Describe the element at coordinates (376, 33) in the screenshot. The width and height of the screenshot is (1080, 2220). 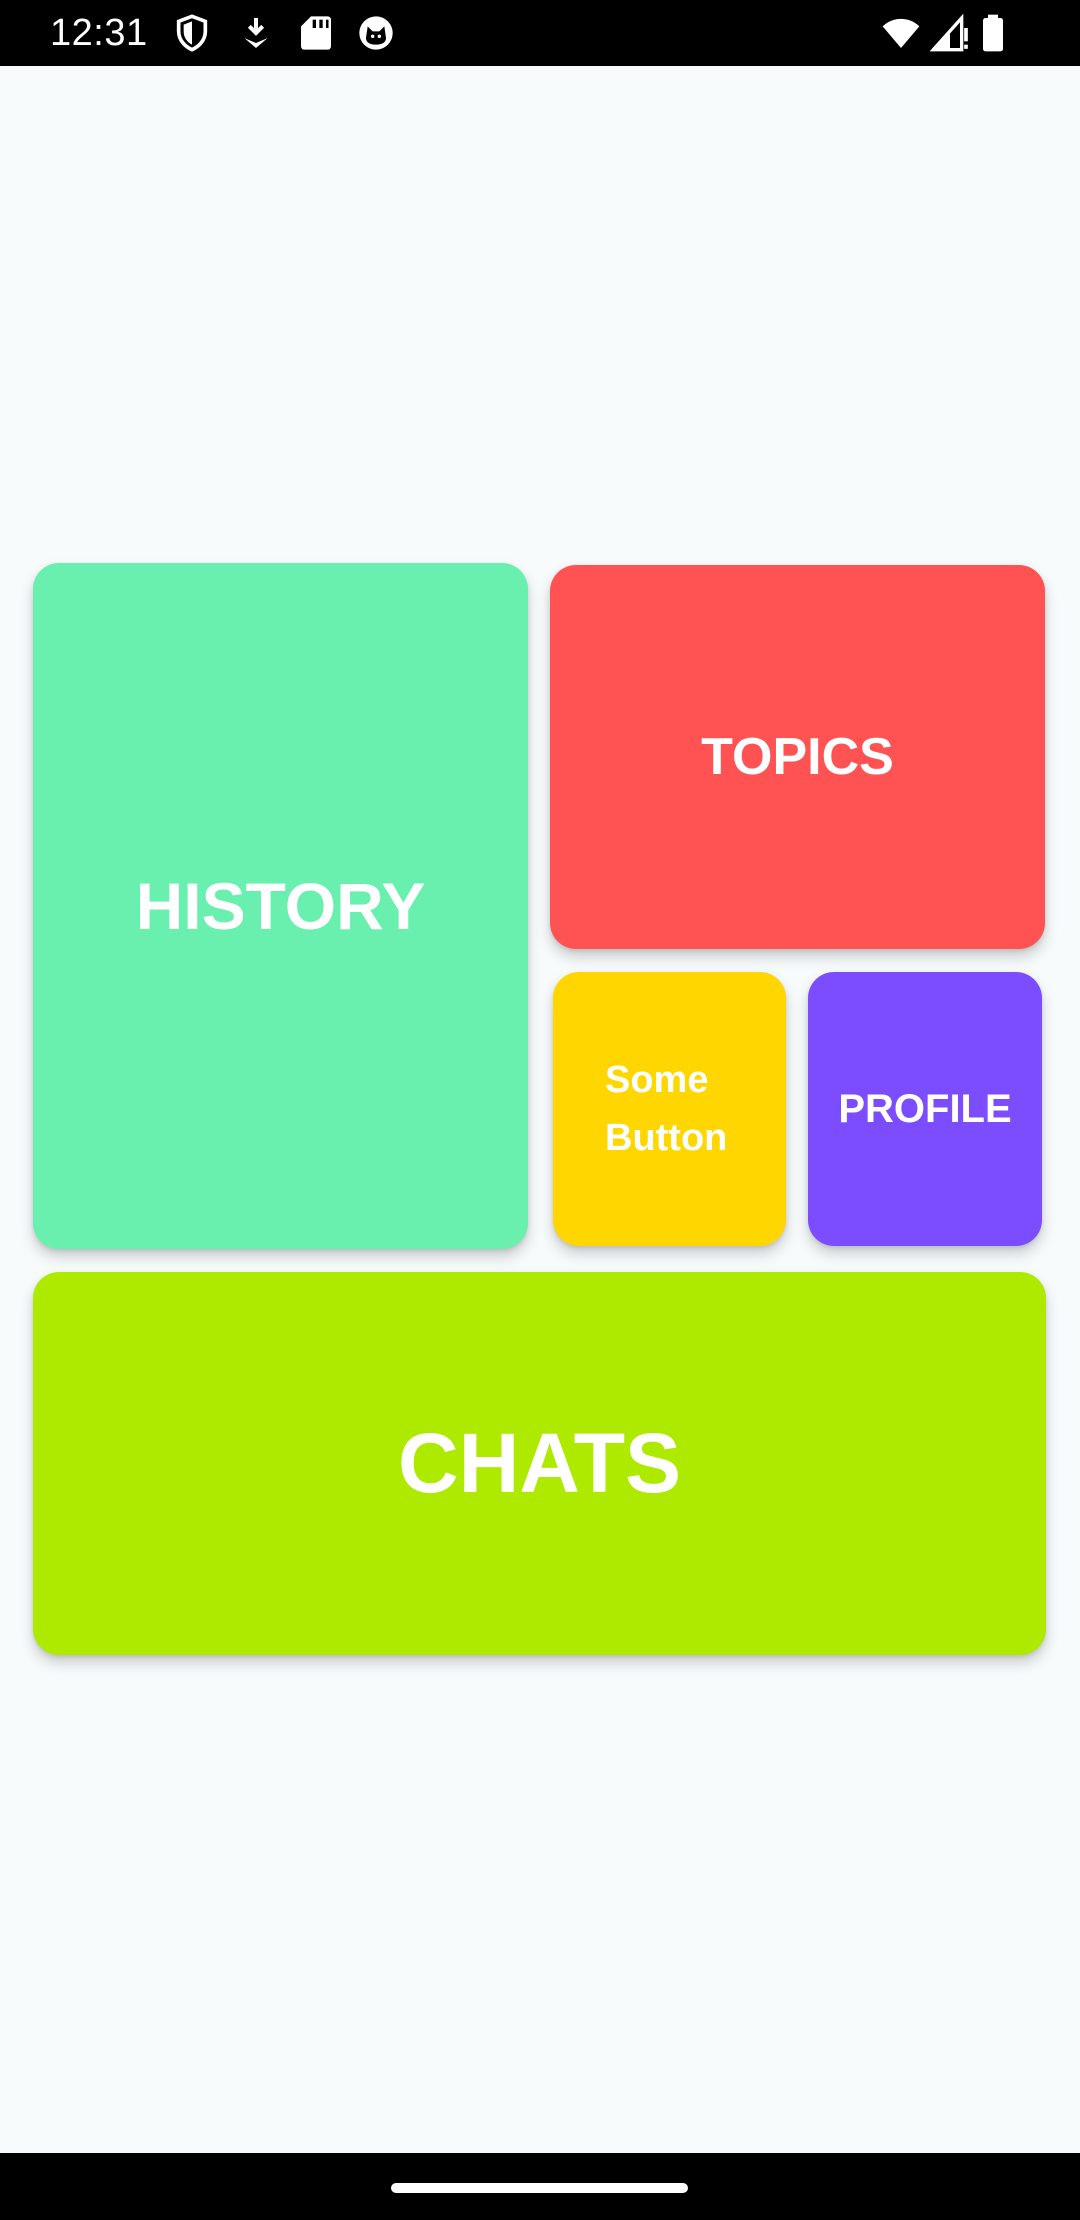
I see `cat-icon` at that location.